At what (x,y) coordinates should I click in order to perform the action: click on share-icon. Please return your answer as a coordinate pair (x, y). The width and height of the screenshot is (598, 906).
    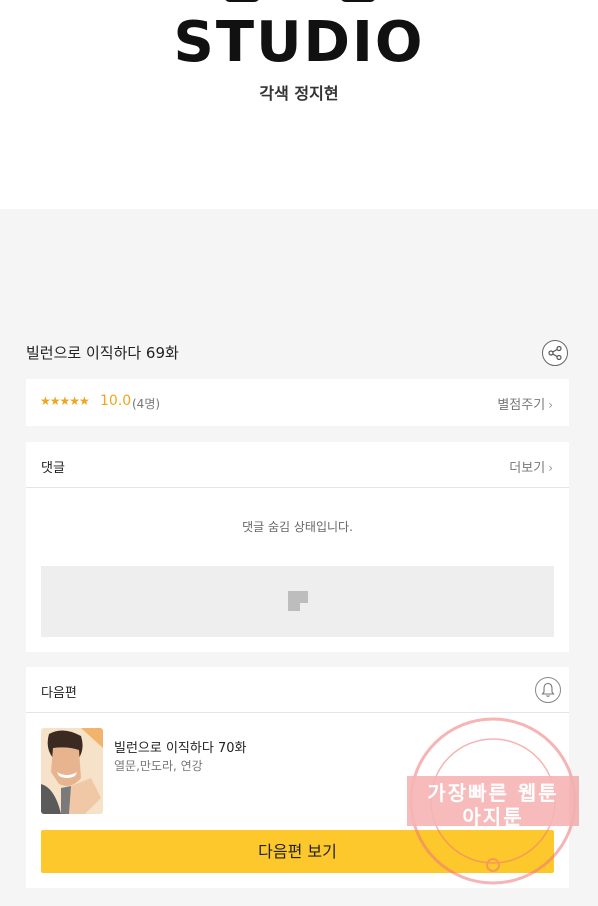
    Looking at the image, I should click on (555, 353).